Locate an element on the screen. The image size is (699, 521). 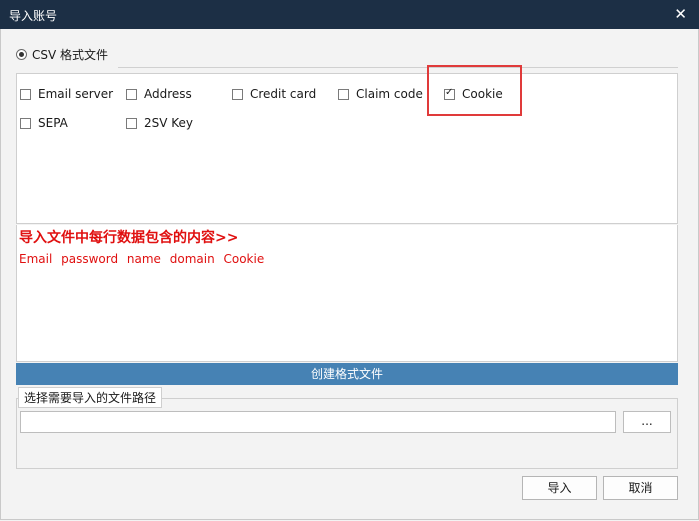
title-bar: 导入账号 ✕ is located at coordinates (349, 14).